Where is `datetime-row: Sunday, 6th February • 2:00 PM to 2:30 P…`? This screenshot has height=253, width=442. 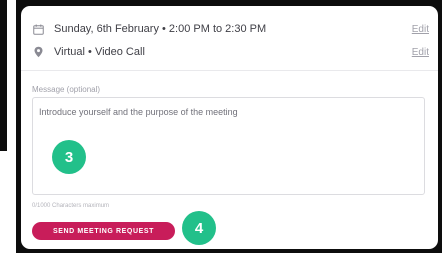
datetime-row: Sunday, 6th February • 2:00 PM to 2:30 P… is located at coordinates (230, 29).